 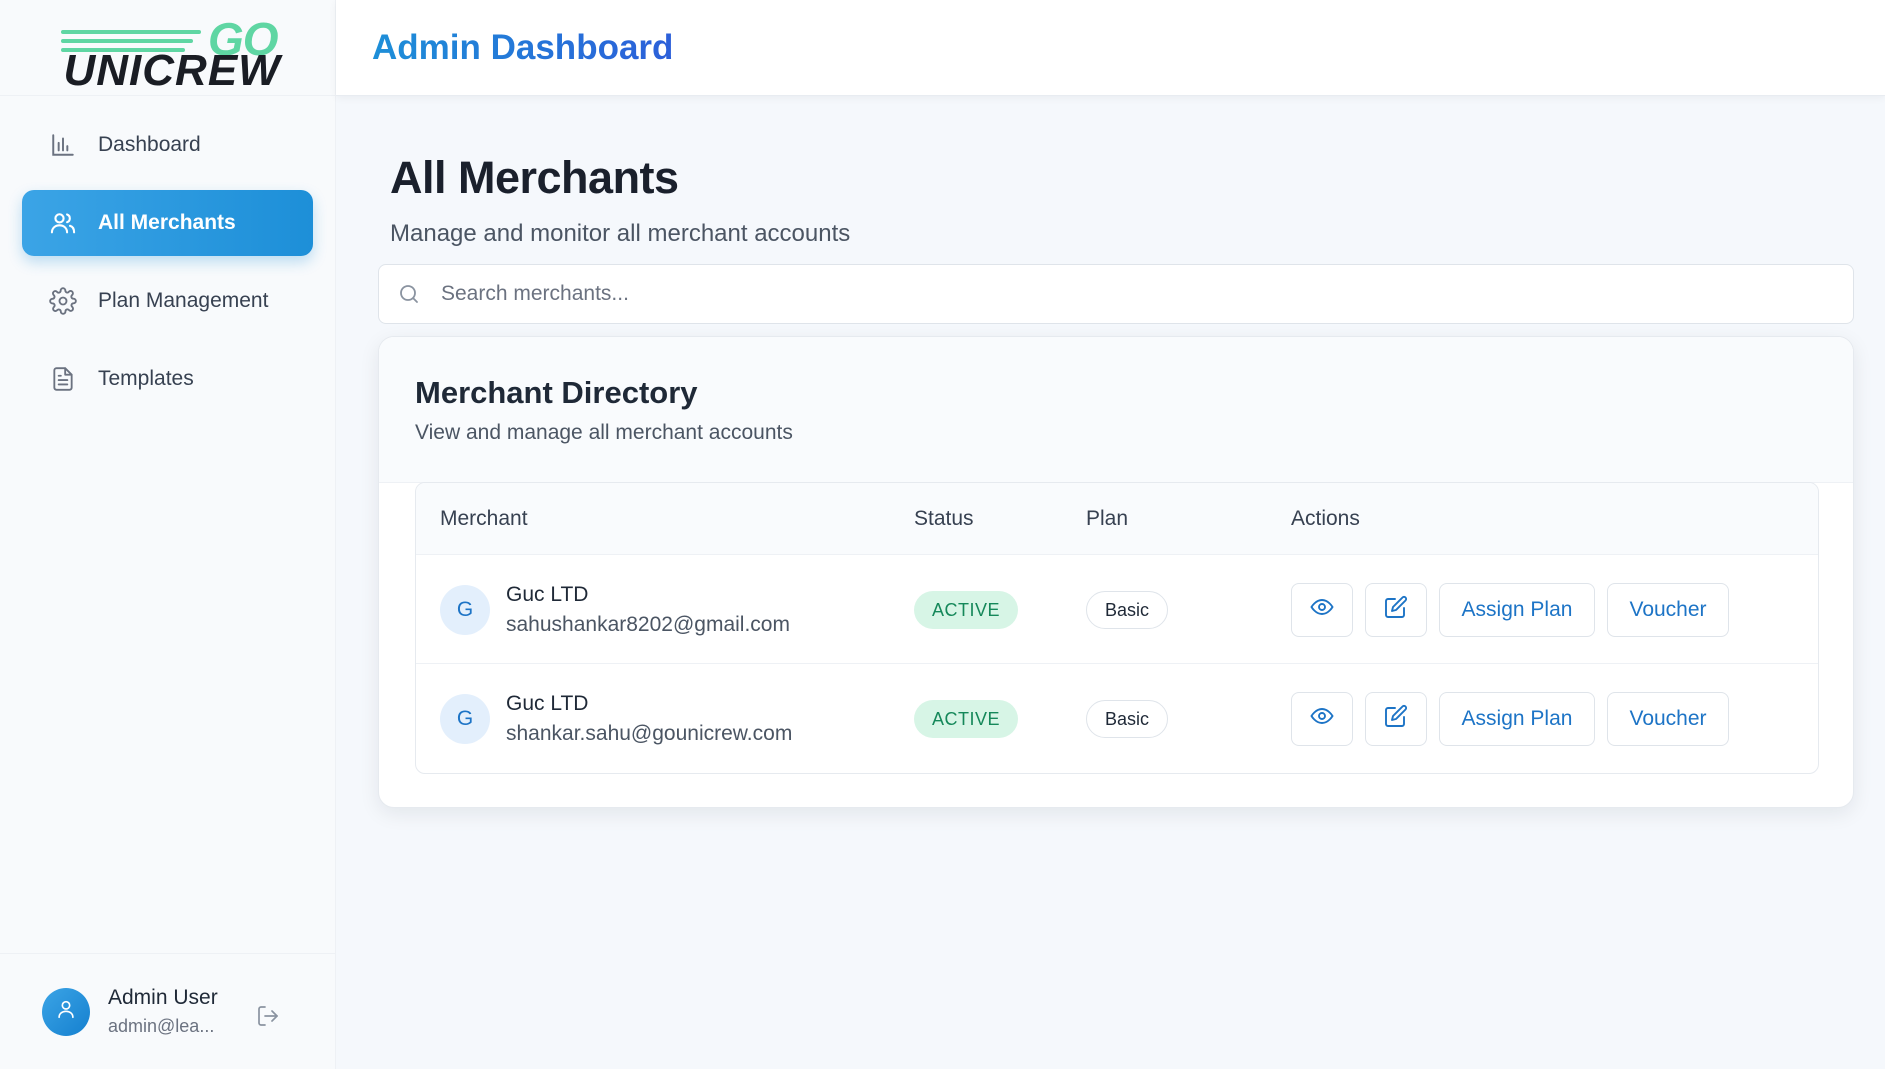 I want to click on sidebar-item-label: Templates, so click(x=146, y=378).